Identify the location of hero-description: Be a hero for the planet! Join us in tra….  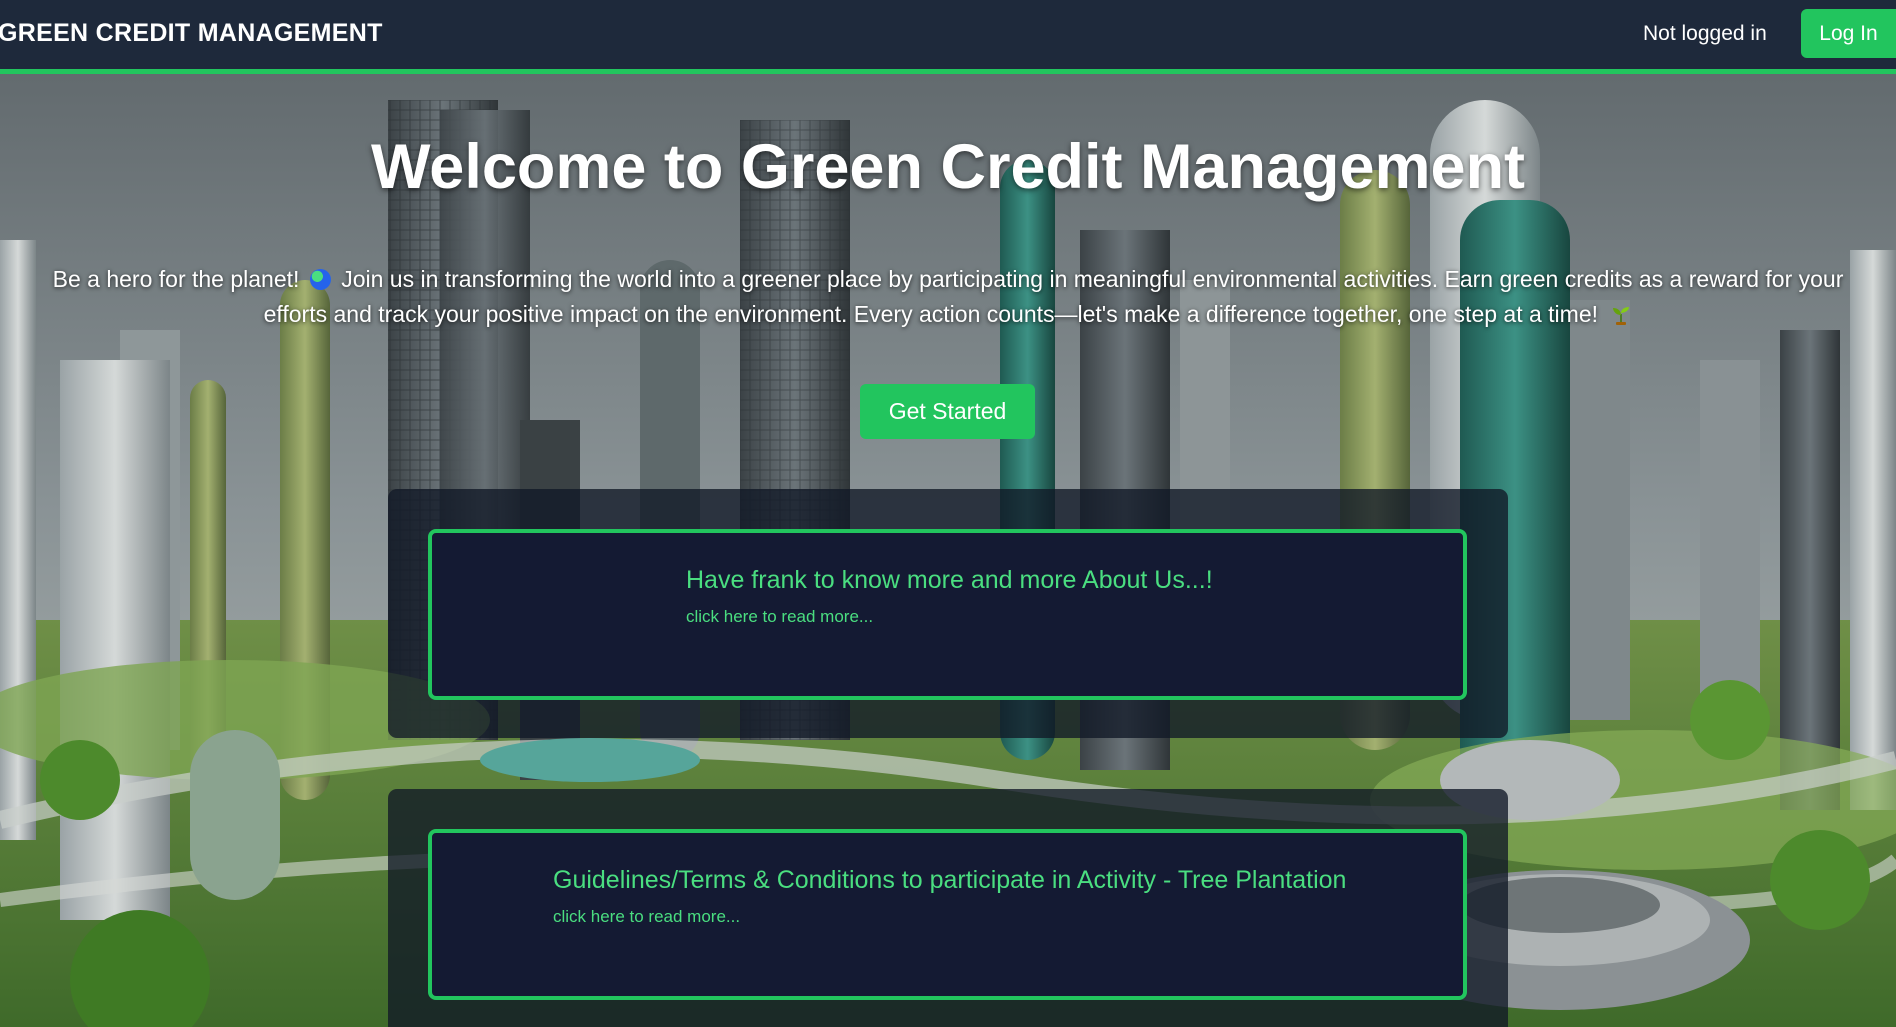
(948, 297).